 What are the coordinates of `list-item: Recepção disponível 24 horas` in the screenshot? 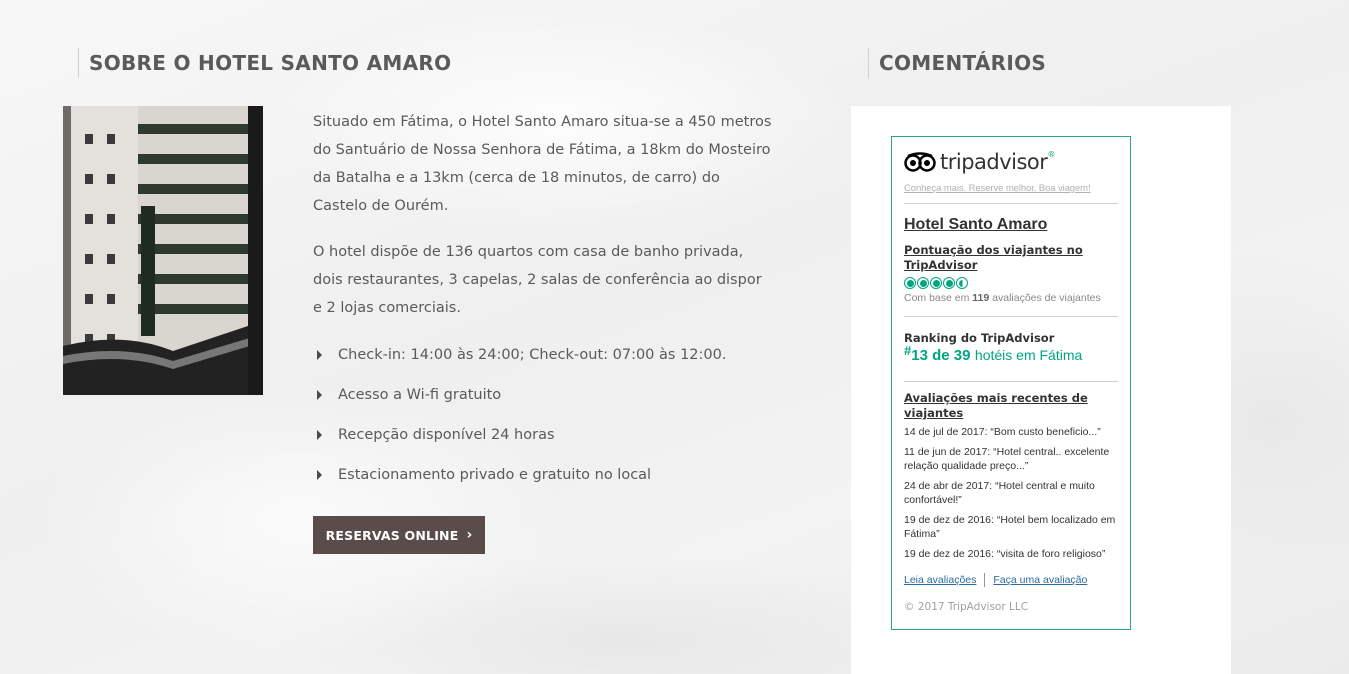 It's located at (519, 442).